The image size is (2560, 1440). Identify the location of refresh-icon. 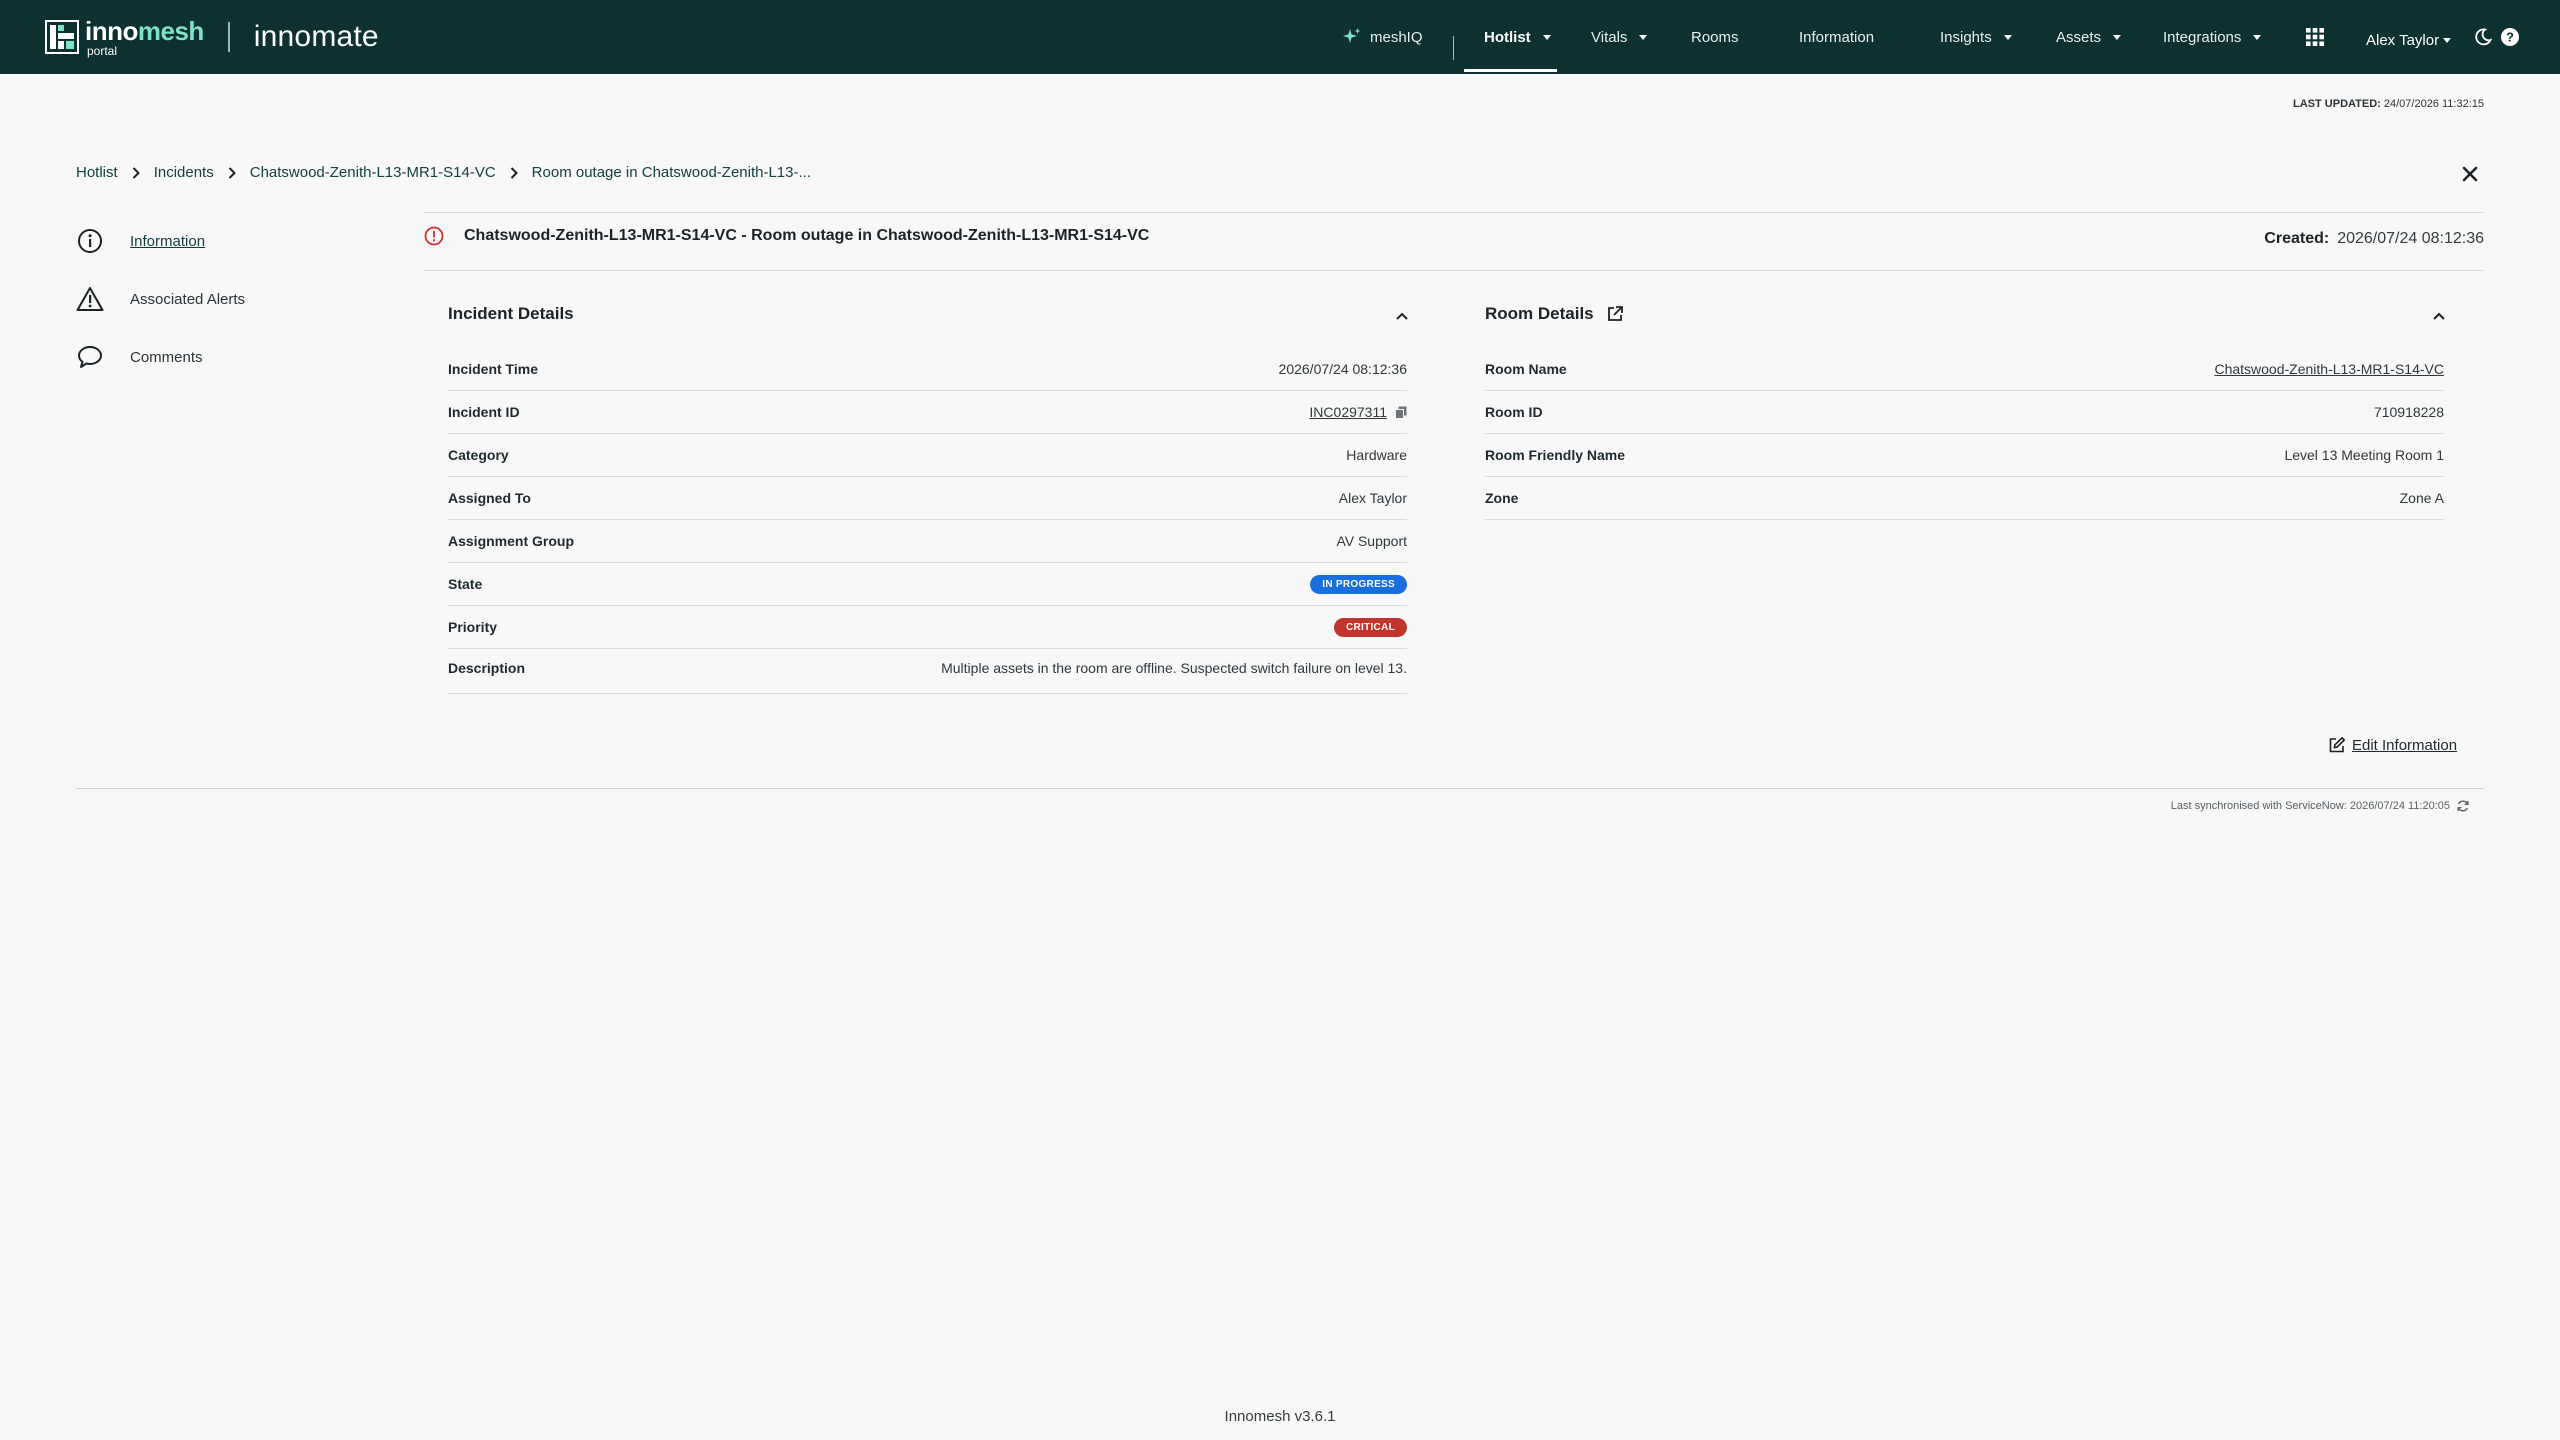
(2463, 806).